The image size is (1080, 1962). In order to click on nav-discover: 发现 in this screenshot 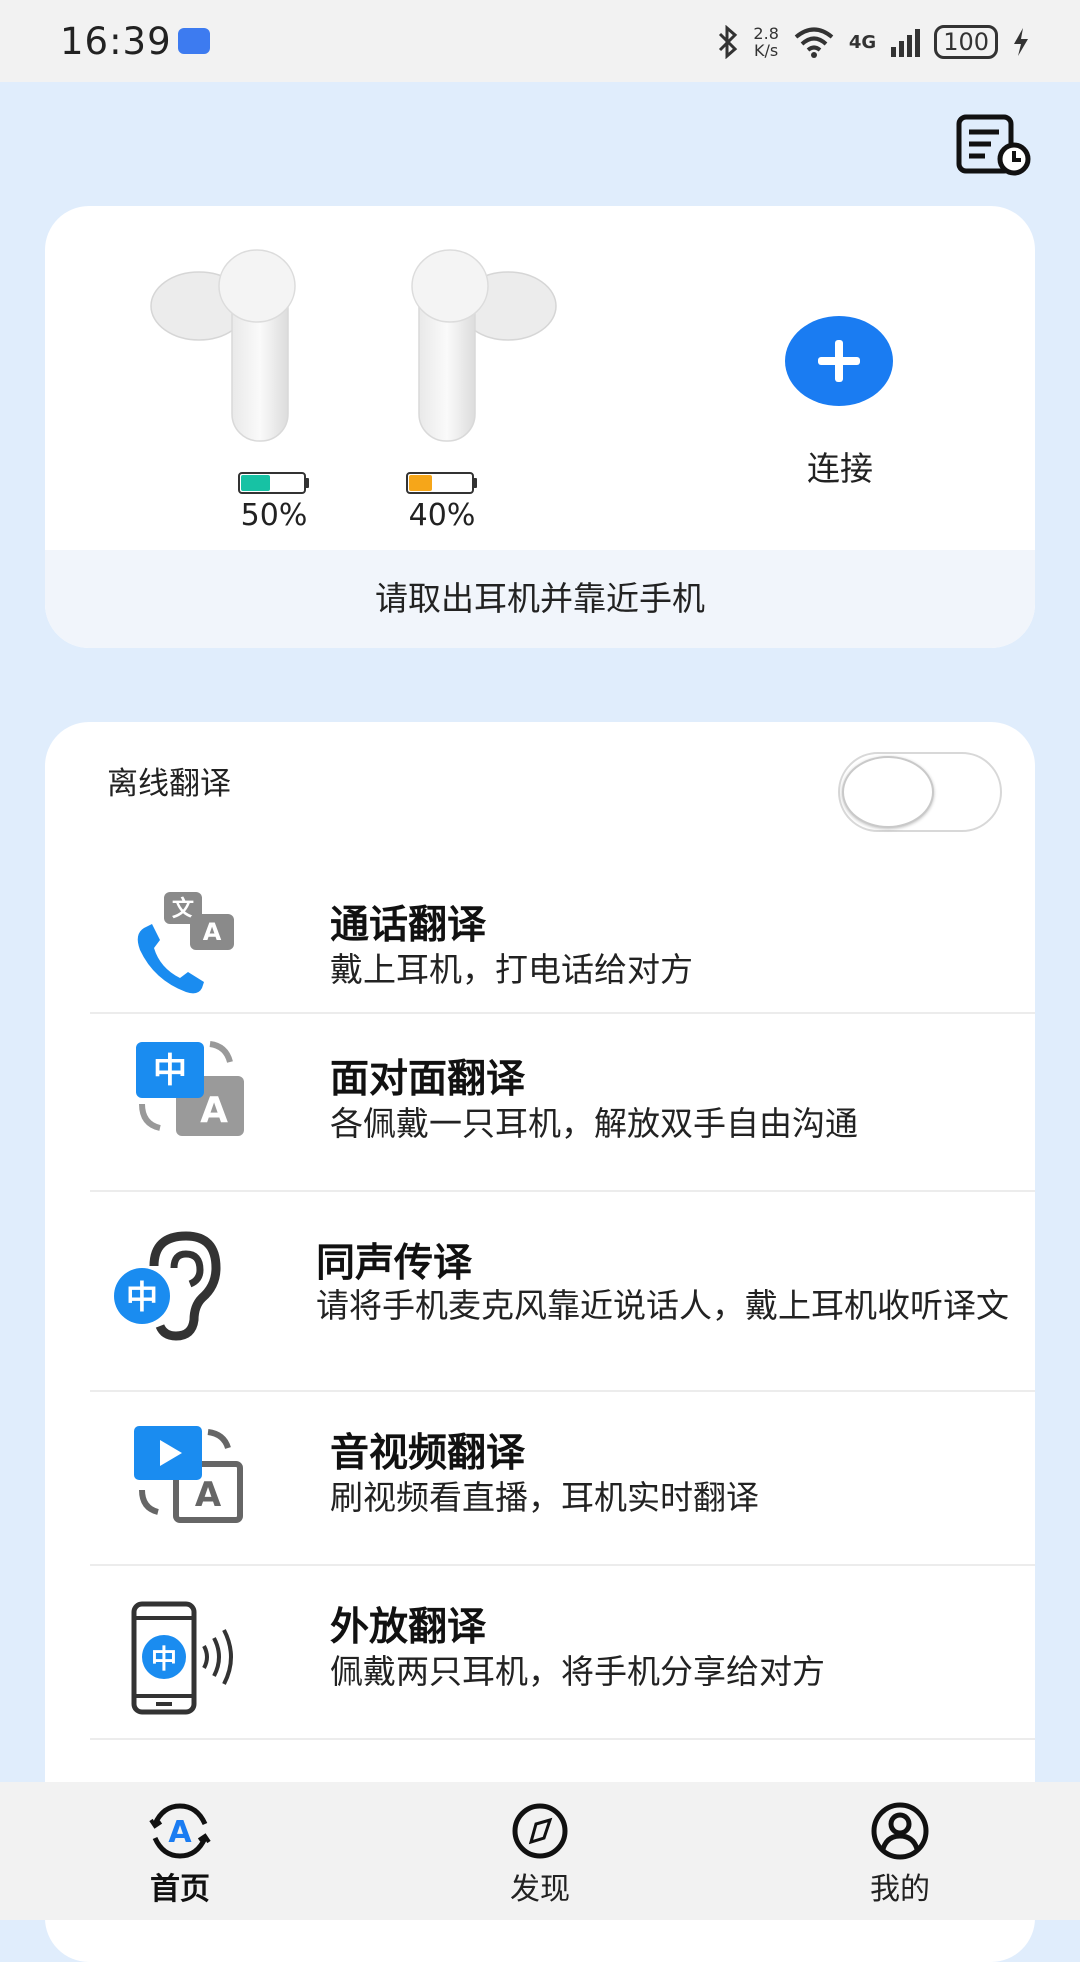, I will do `click(540, 1851)`.